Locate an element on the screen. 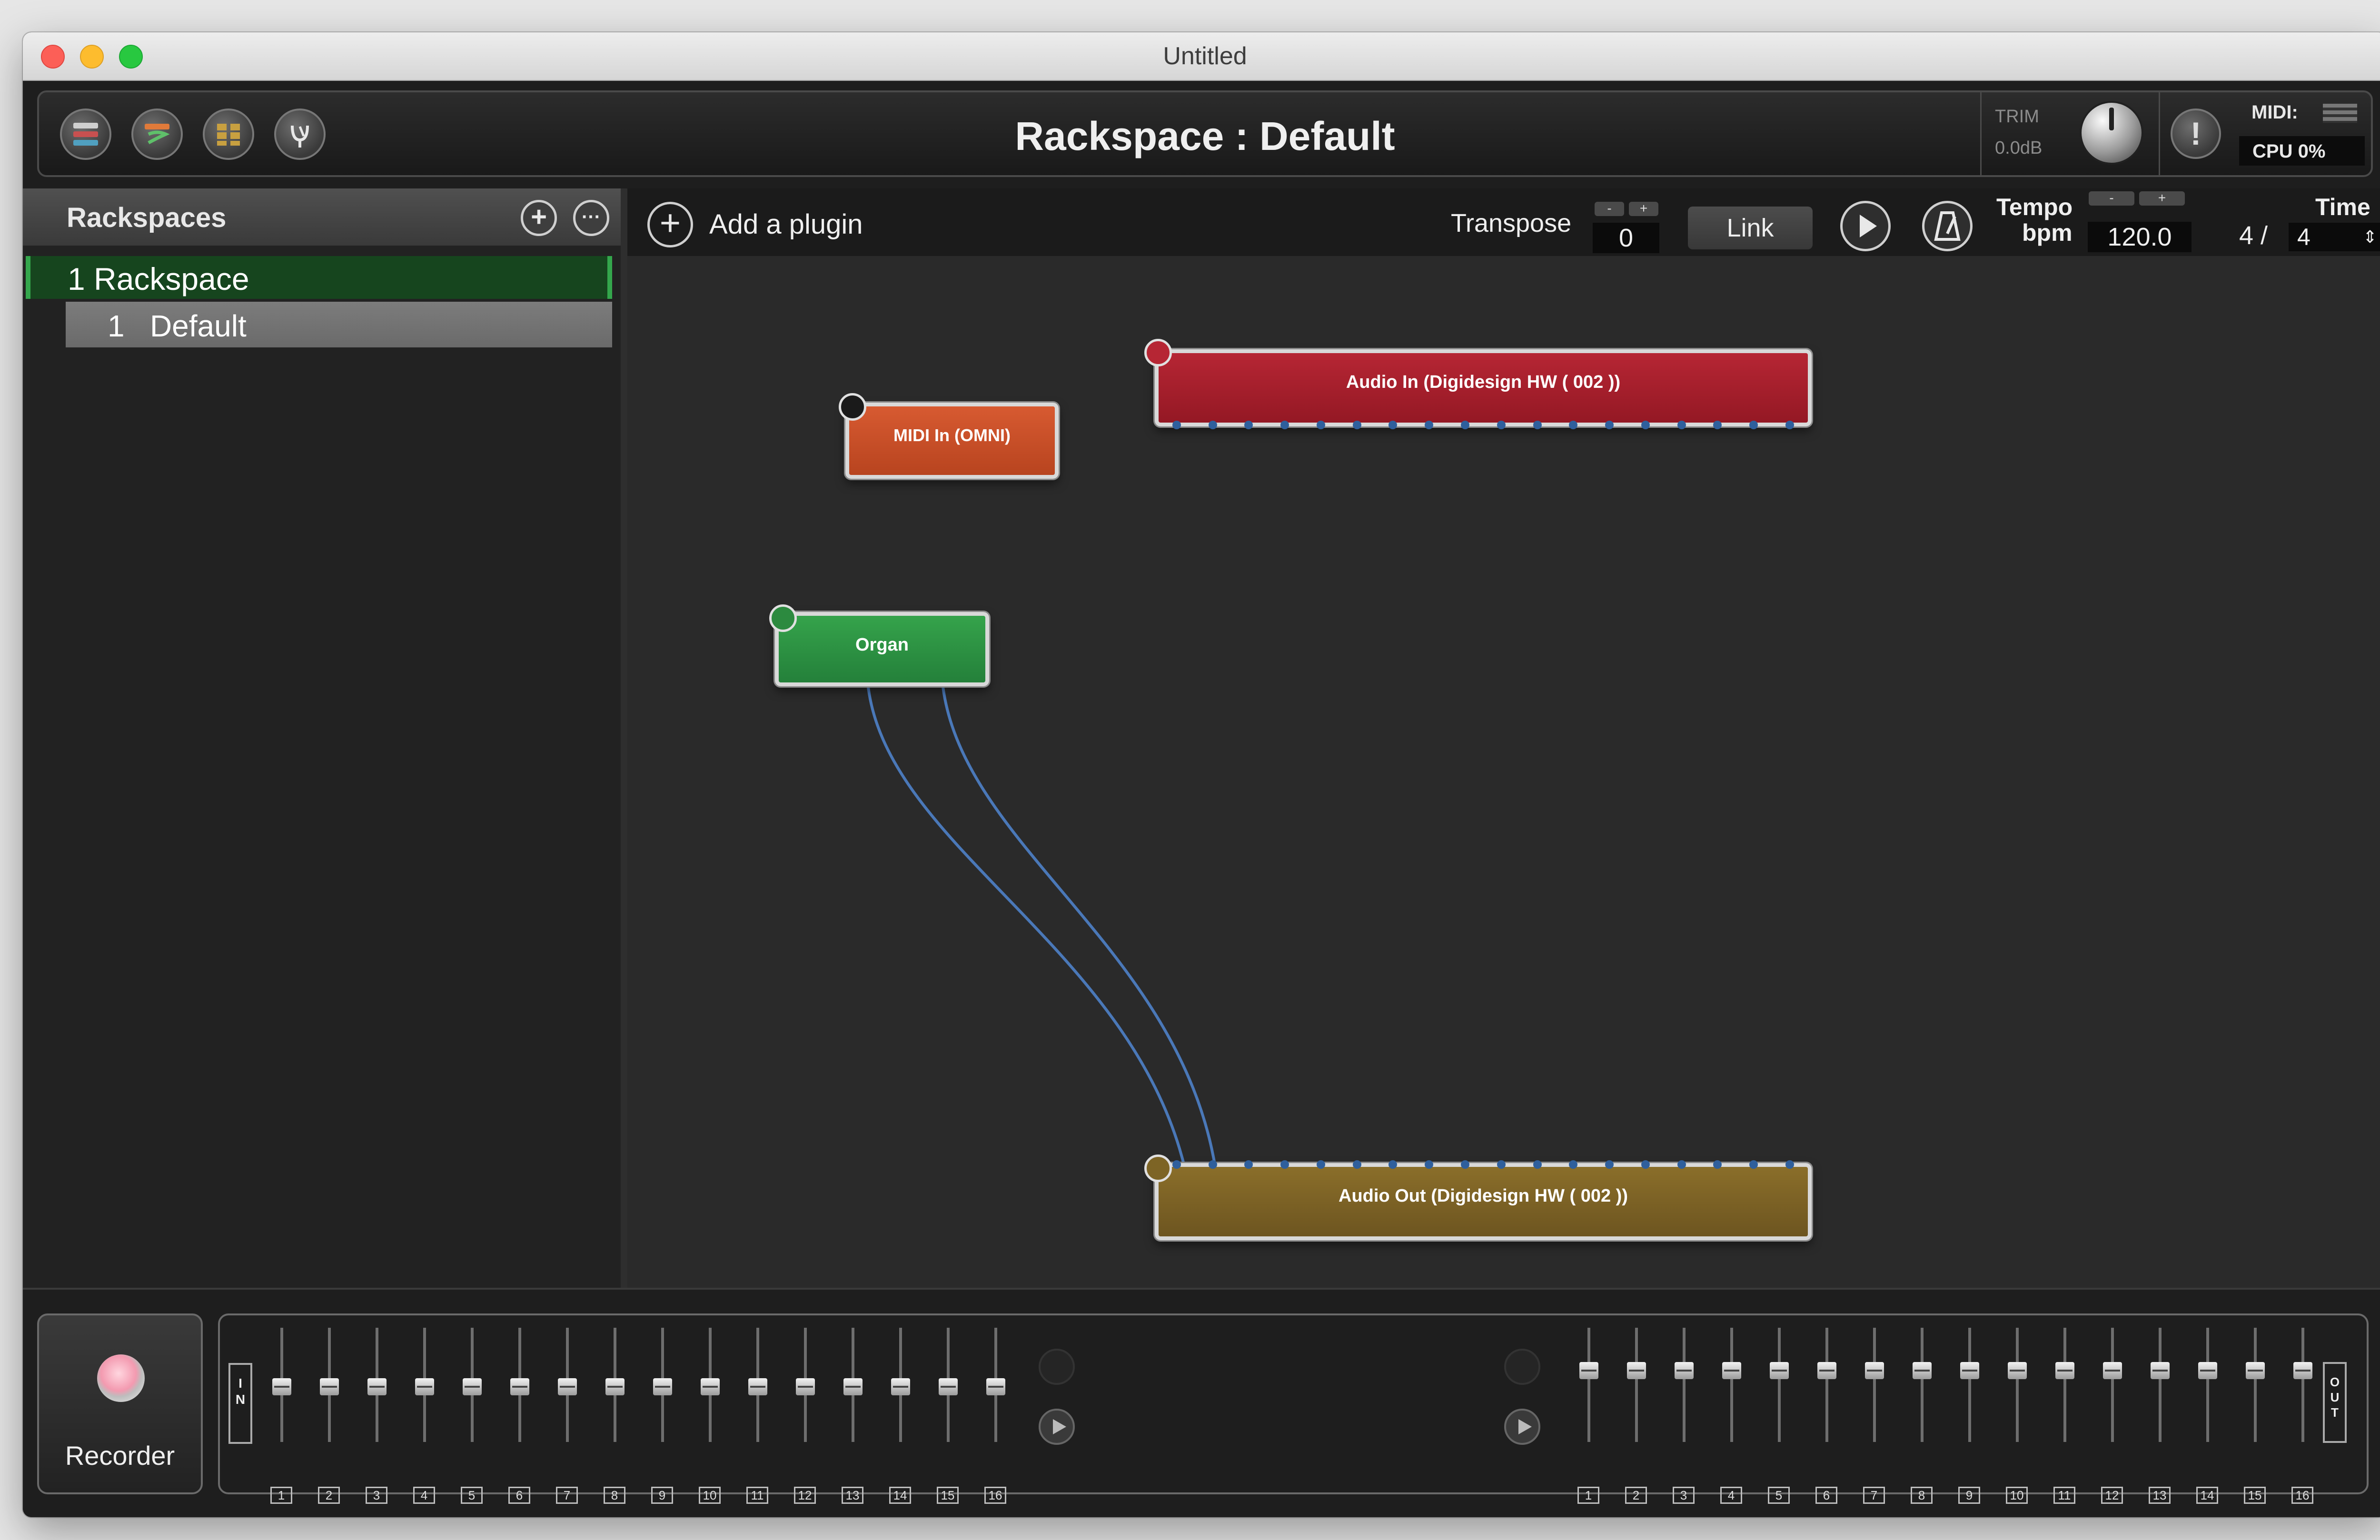 This screenshot has height=1540, width=2380. add-plugin-button: Add a plugin is located at coordinates (786, 224).